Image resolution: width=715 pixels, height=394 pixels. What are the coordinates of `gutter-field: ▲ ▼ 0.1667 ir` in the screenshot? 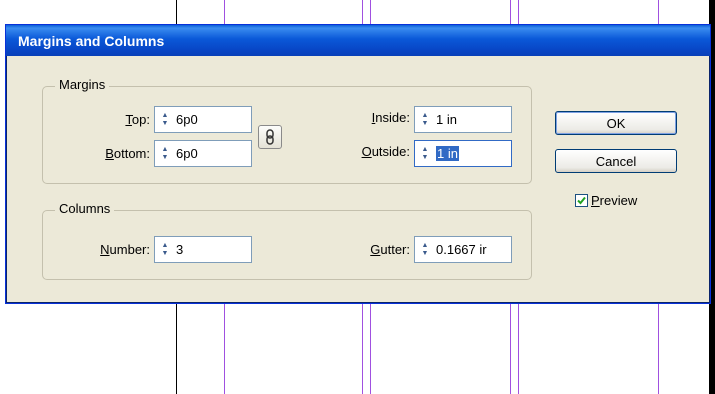 It's located at (463, 249).